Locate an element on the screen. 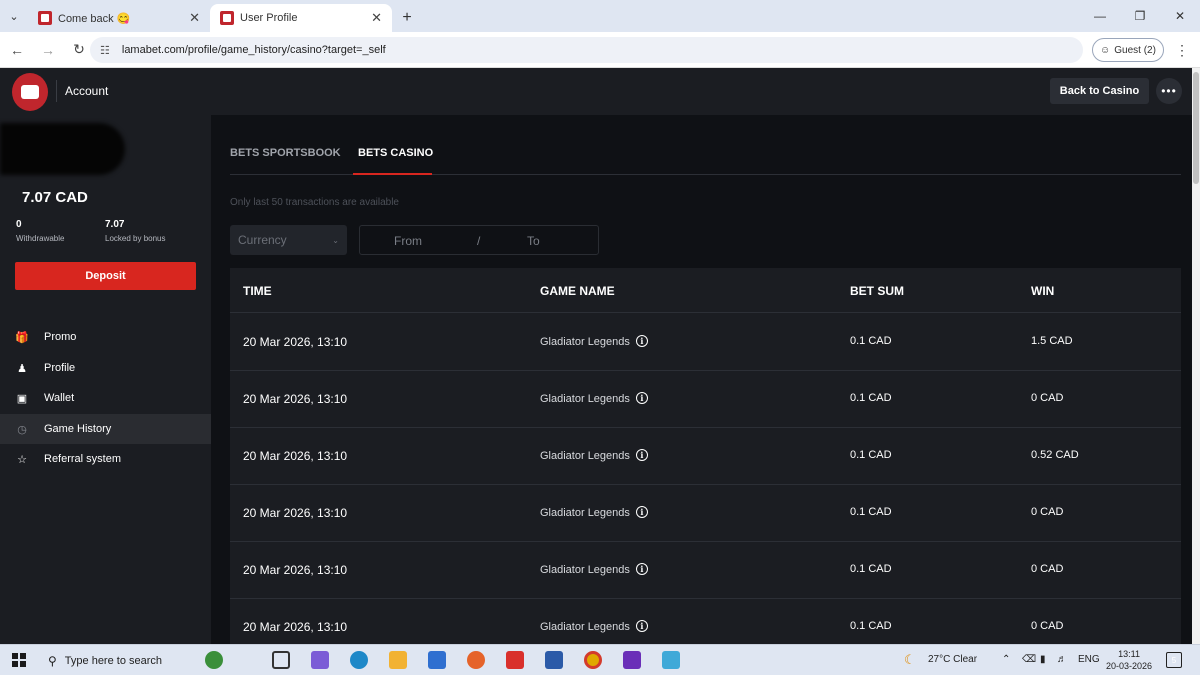 The height and width of the screenshot is (675, 1200). back-to-casino-button: Back to Casino is located at coordinates (1099, 91).